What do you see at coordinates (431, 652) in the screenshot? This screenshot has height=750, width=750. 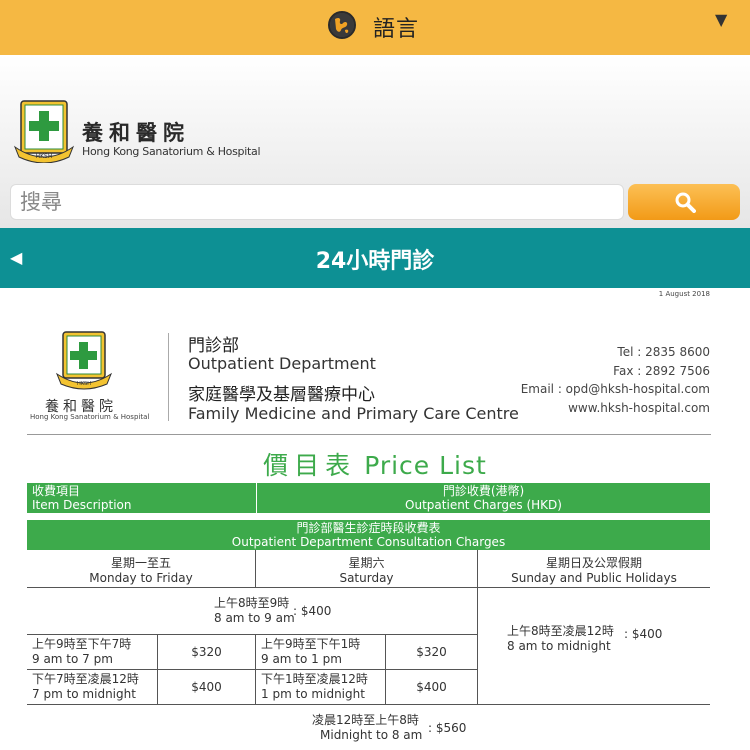 I see `sat-day-price: $320` at bounding box center [431, 652].